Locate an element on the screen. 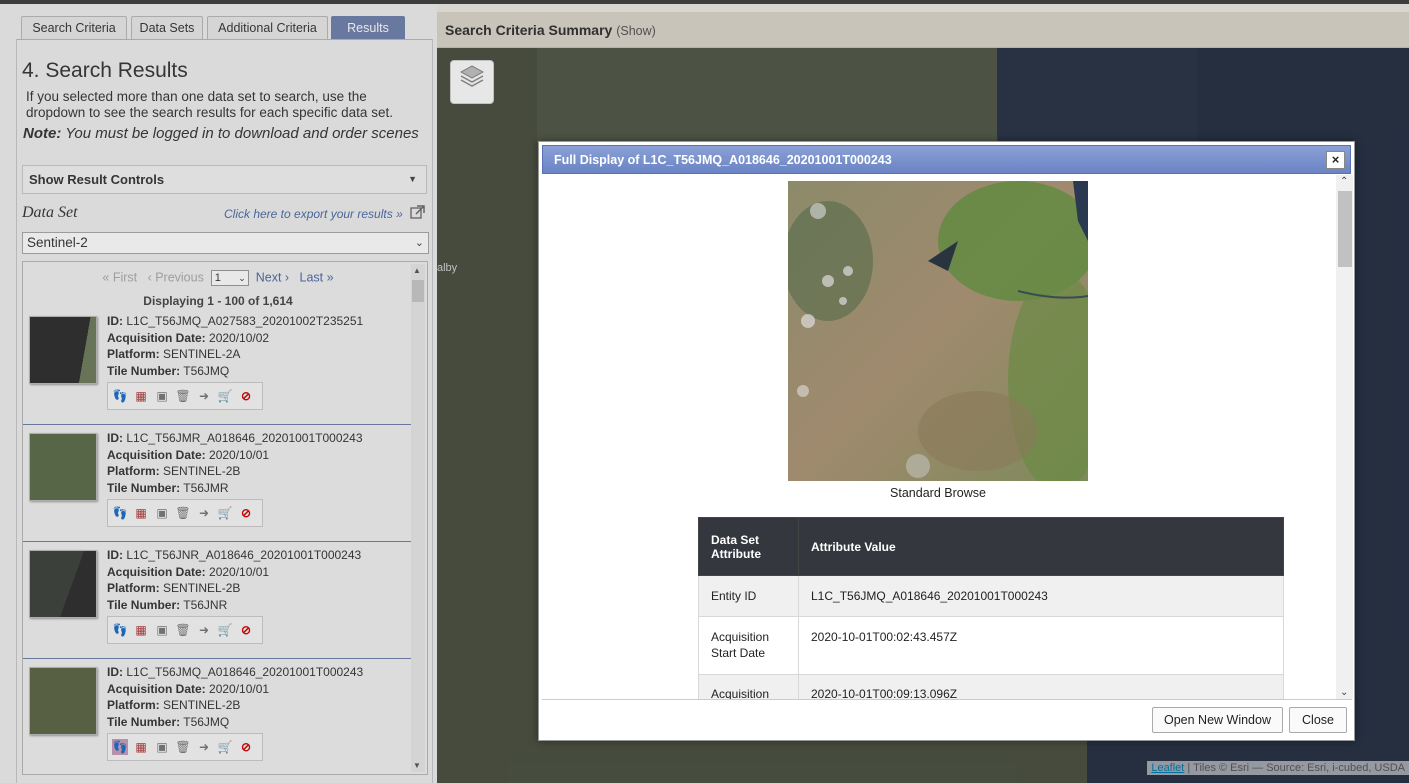 The image size is (1409, 783). scene-id: L1C_T56JMQ_A018646_20201001T000243 is located at coordinates (245, 672).